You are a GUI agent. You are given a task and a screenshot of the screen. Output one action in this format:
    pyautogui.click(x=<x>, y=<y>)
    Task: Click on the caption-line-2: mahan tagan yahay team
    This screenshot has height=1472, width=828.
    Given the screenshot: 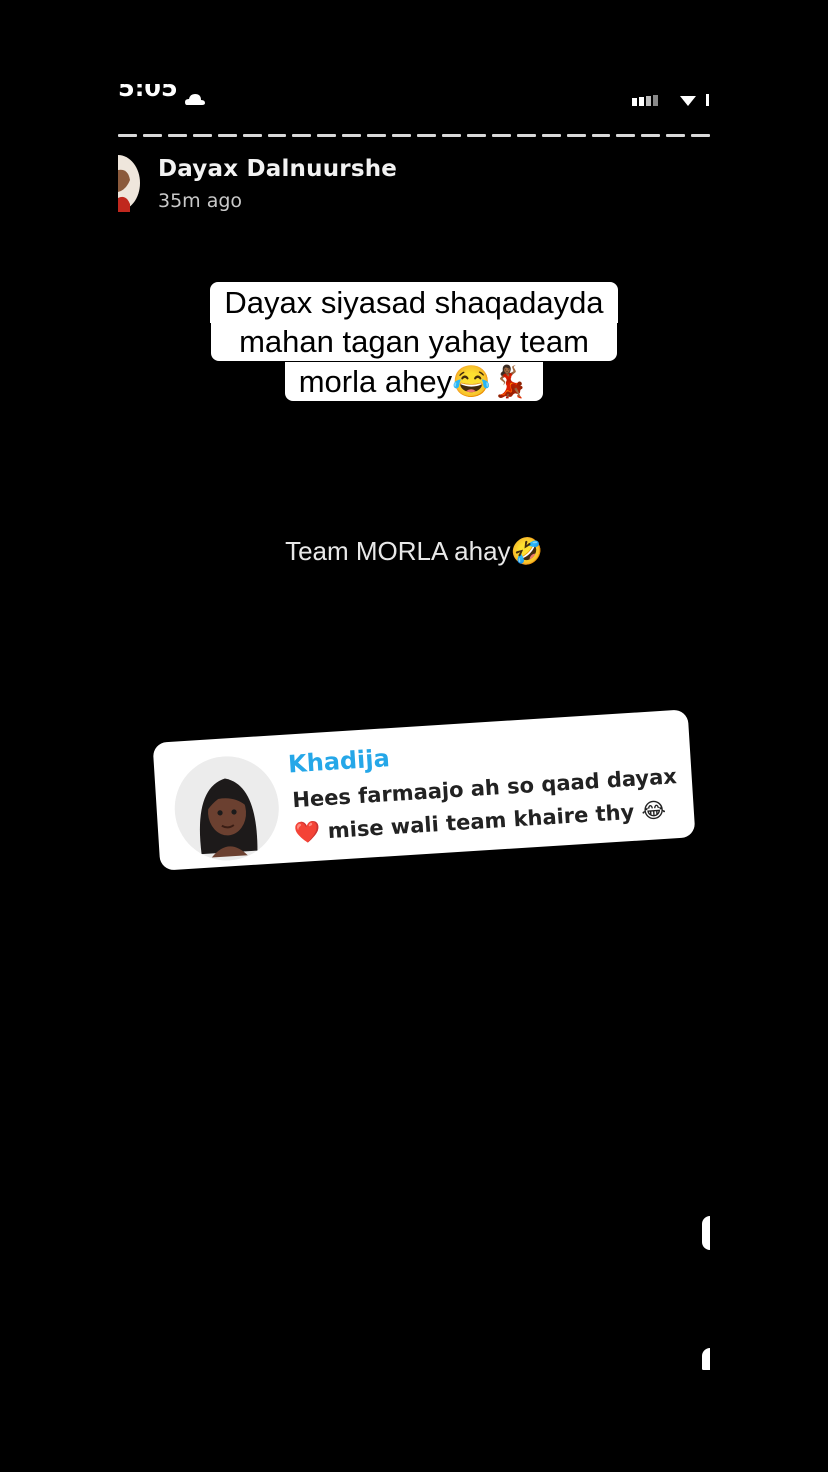 What is the action you would take?
    pyautogui.click(x=414, y=341)
    